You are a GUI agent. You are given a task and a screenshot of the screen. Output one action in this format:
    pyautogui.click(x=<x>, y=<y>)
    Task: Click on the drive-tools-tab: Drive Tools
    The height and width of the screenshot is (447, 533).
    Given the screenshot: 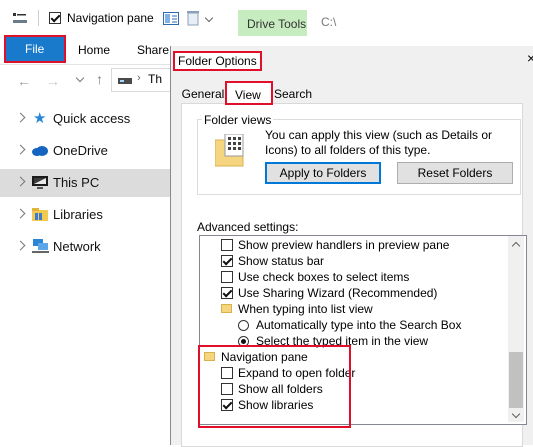 What is the action you would take?
    pyautogui.click(x=272, y=23)
    